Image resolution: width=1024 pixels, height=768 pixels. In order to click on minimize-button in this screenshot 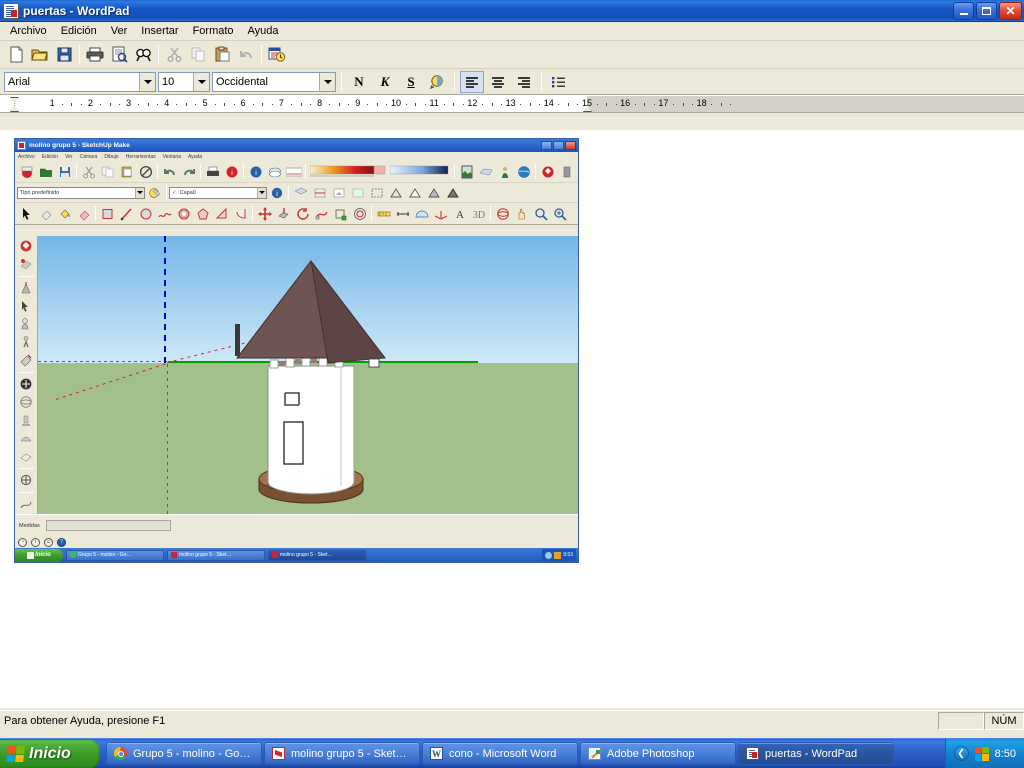, I will do `click(963, 10)`.